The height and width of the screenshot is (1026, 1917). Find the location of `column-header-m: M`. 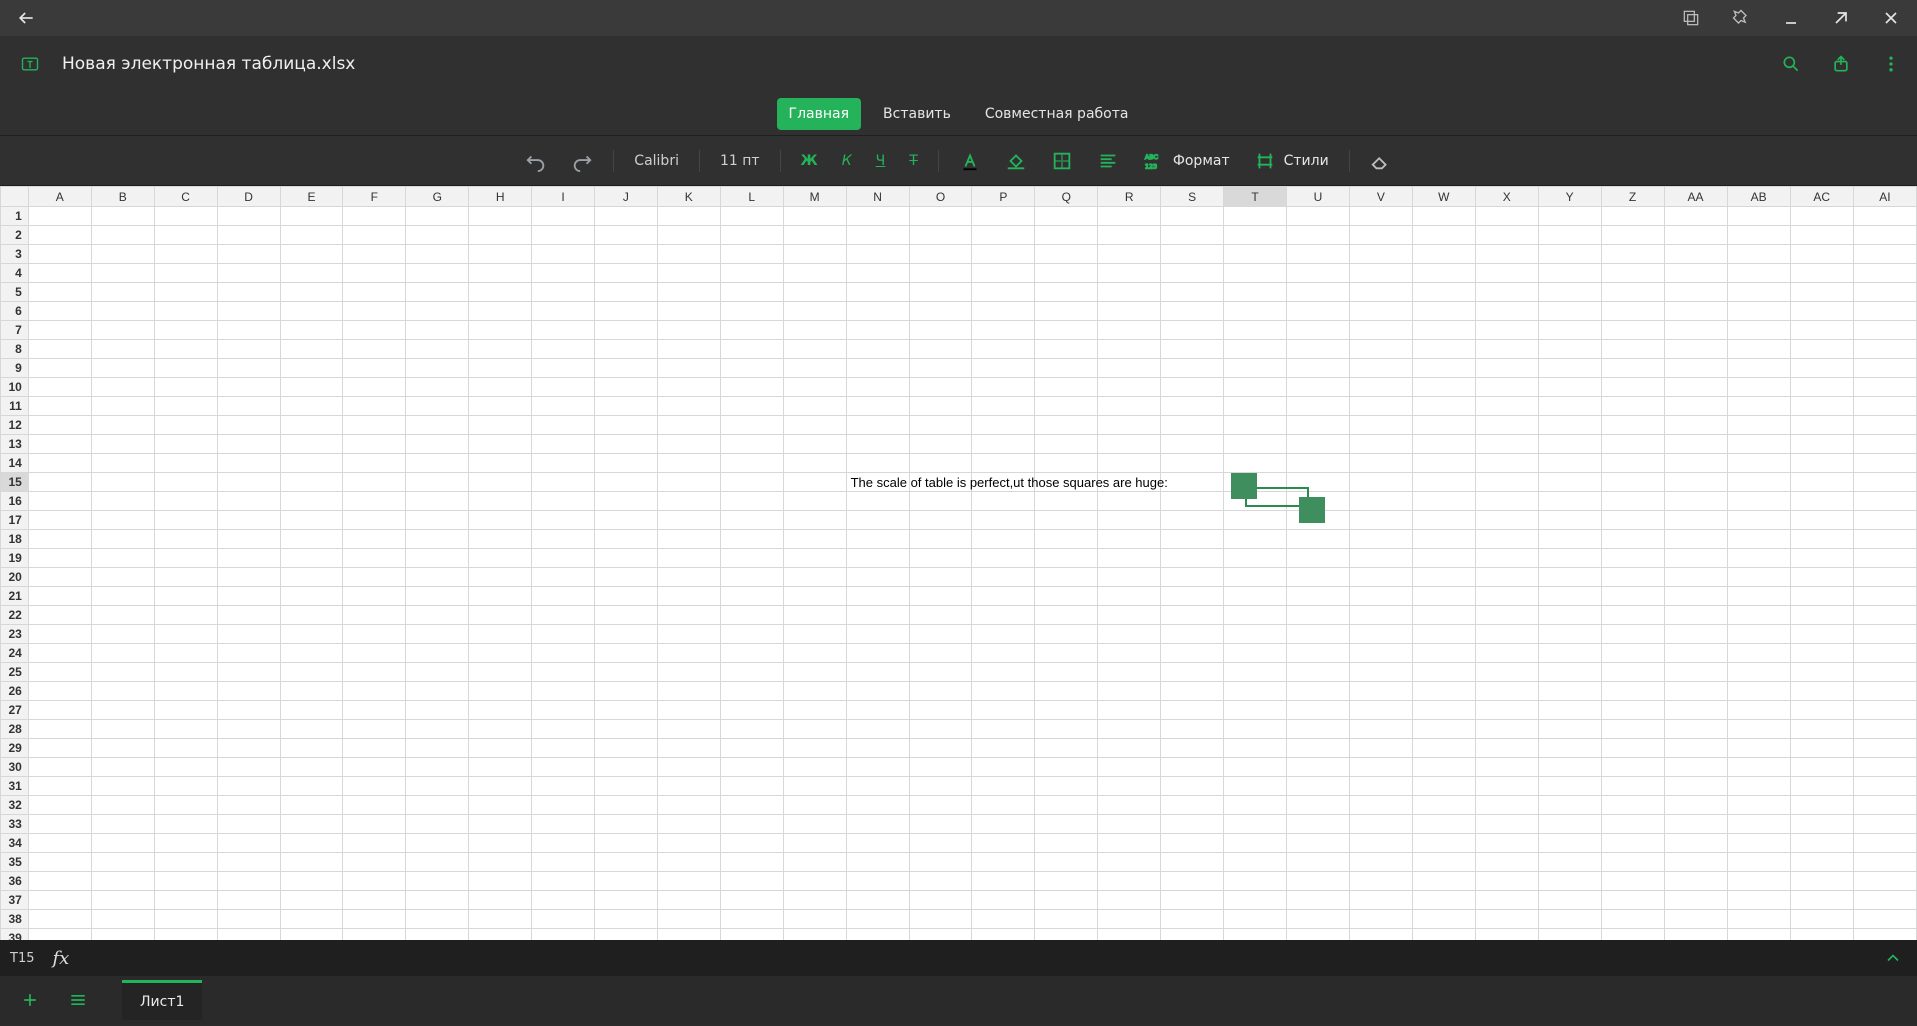

column-header-m: M is located at coordinates (814, 196).